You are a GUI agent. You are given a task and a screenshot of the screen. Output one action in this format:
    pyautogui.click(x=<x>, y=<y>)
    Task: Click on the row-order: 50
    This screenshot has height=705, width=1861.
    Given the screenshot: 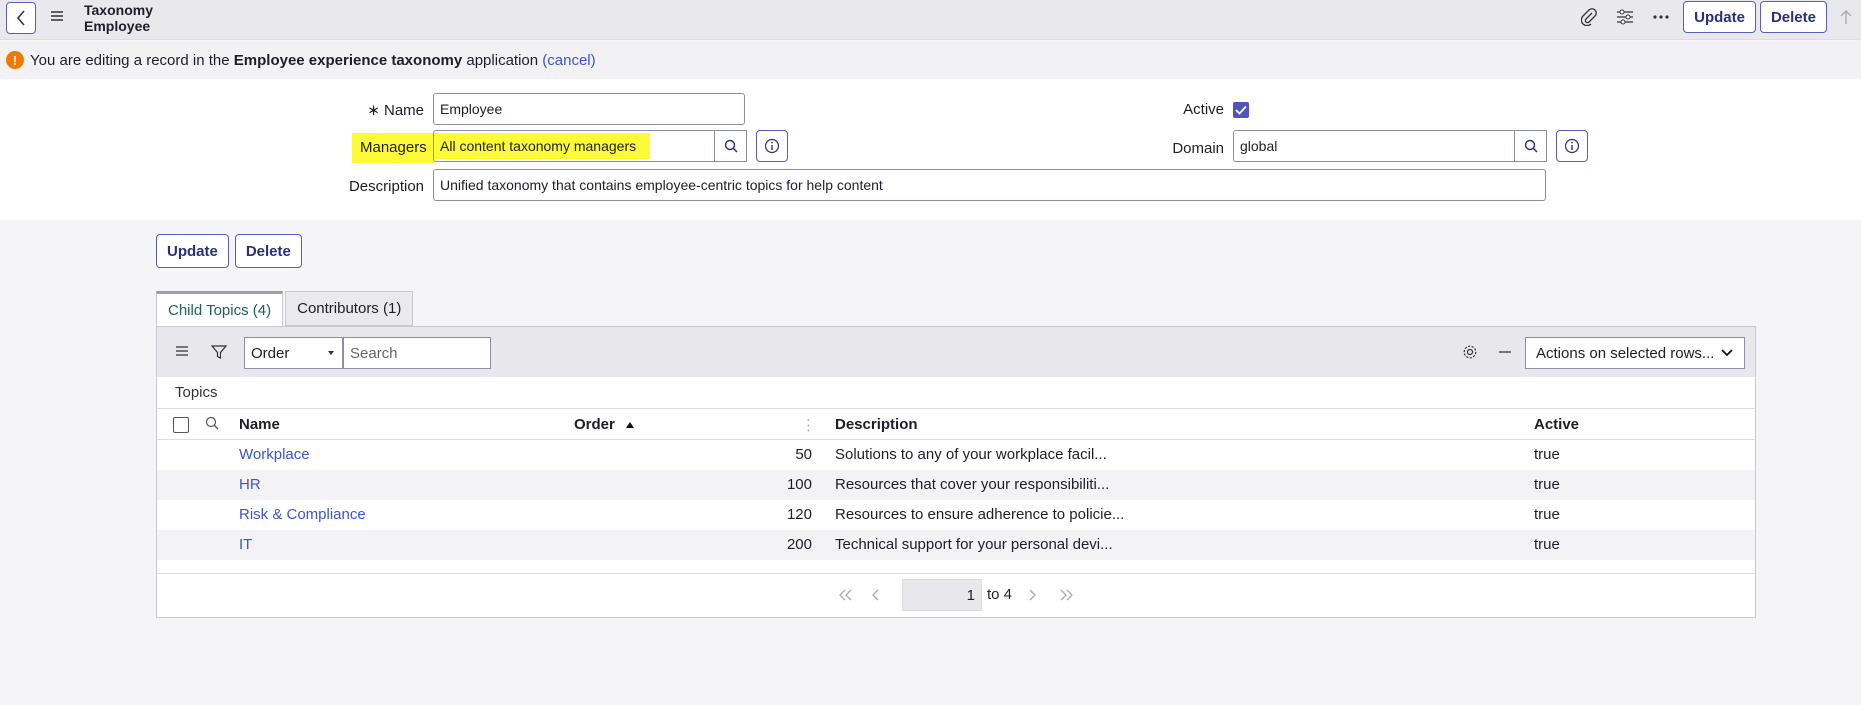 What is the action you would take?
    pyautogui.click(x=803, y=454)
    